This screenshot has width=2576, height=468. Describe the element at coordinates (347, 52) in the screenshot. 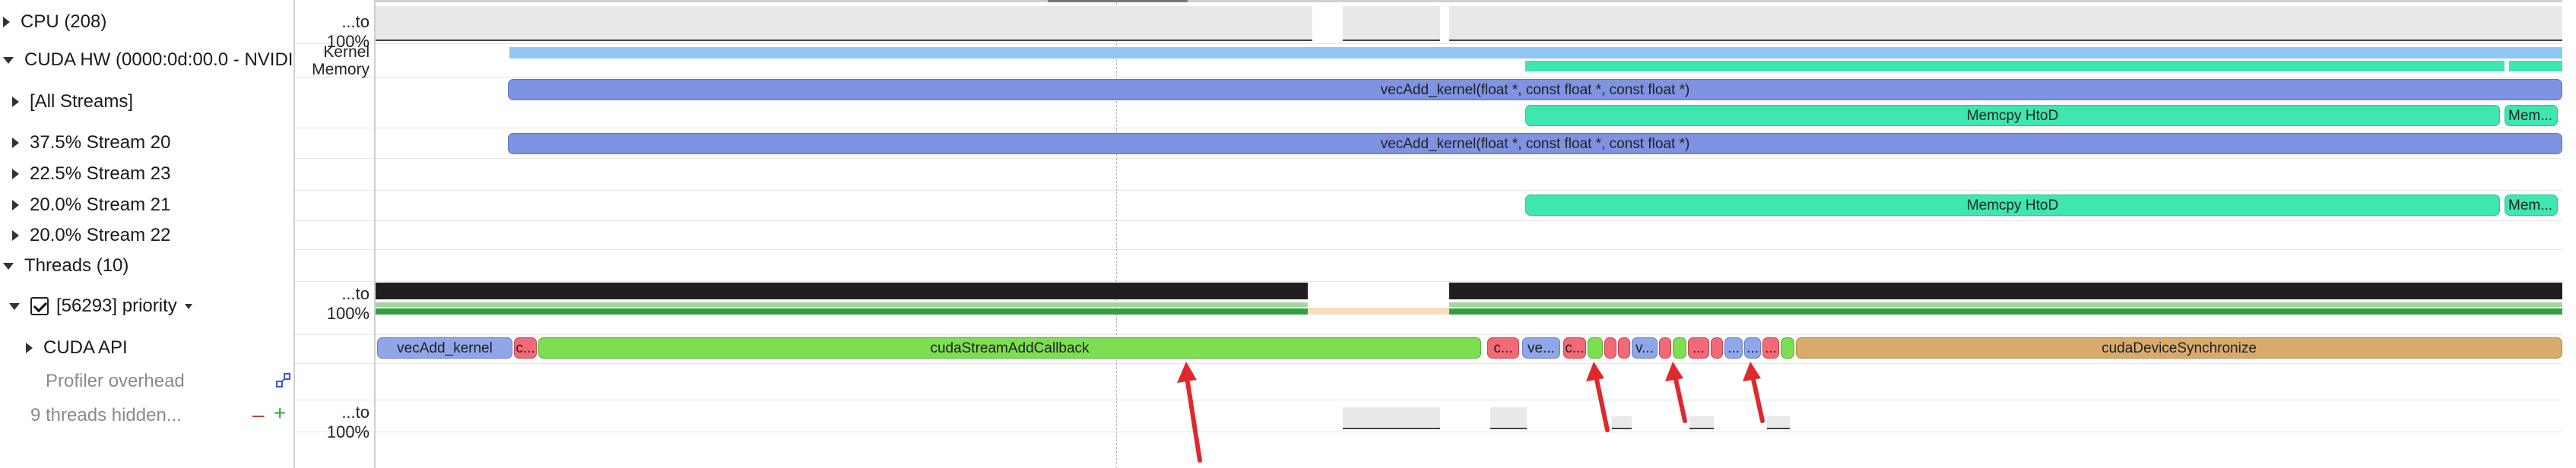

I see `kernel-scale-label: Kernel` at that location.